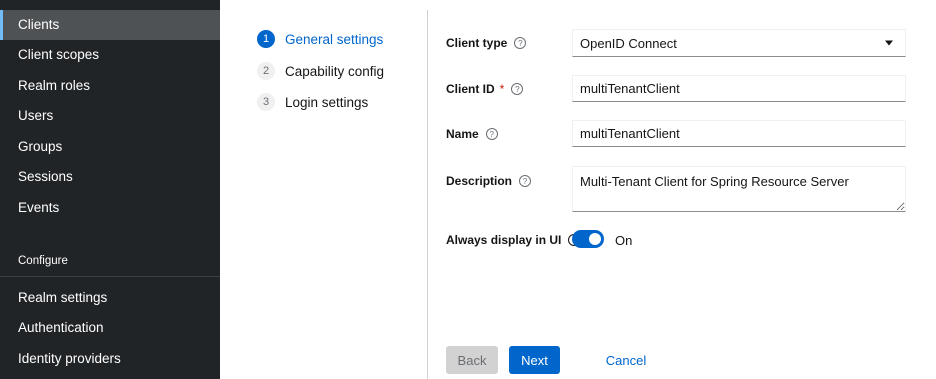 The height and width of the screenshot is (379, 936). What do you see at coordinates (462, 134) in the screenshot?
I see `name-label-text: Name` at bounding box center [462, 134].